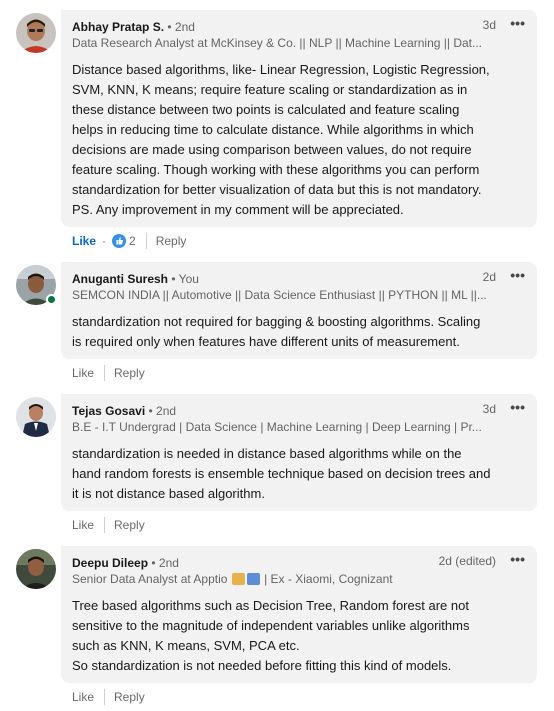 The image size is (554, 711). I want to click on timestamp: 2d, so click(489, 277).